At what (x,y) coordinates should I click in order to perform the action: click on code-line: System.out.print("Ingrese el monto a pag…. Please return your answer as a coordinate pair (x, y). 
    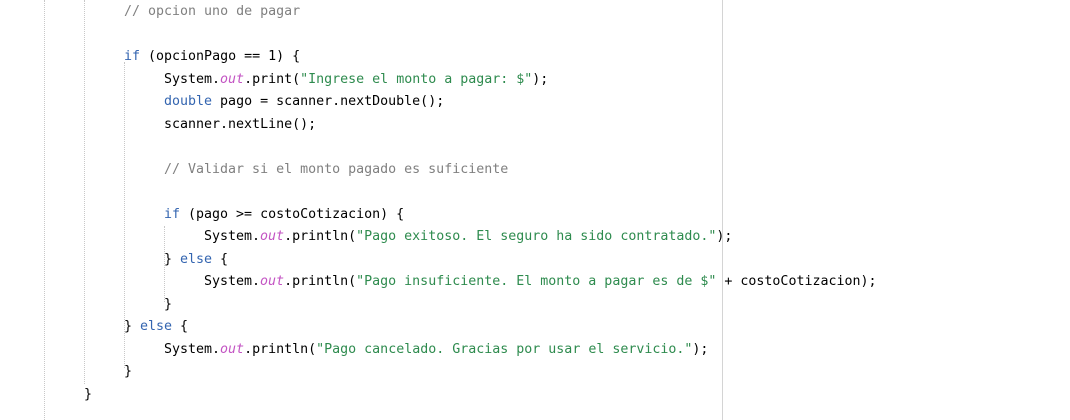
    Looking at the image, I should click on (356, 80).